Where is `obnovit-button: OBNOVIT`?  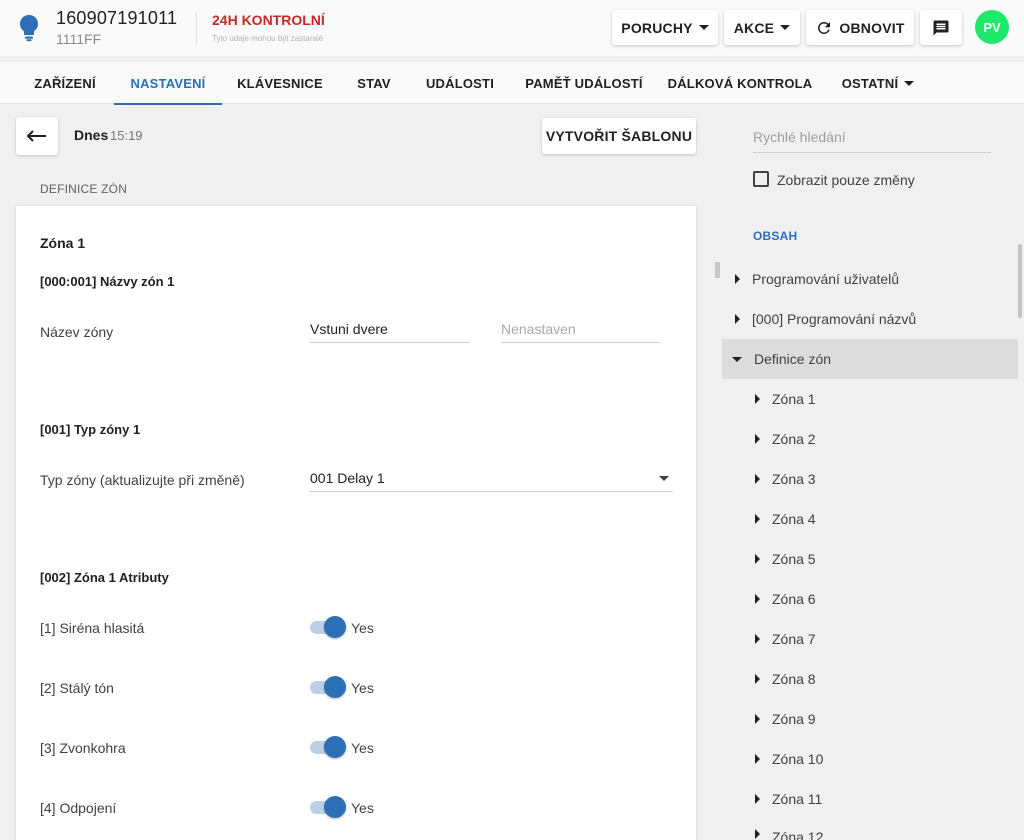
obnovit-button: OBNOVIT is located at coordinates (860, 27).